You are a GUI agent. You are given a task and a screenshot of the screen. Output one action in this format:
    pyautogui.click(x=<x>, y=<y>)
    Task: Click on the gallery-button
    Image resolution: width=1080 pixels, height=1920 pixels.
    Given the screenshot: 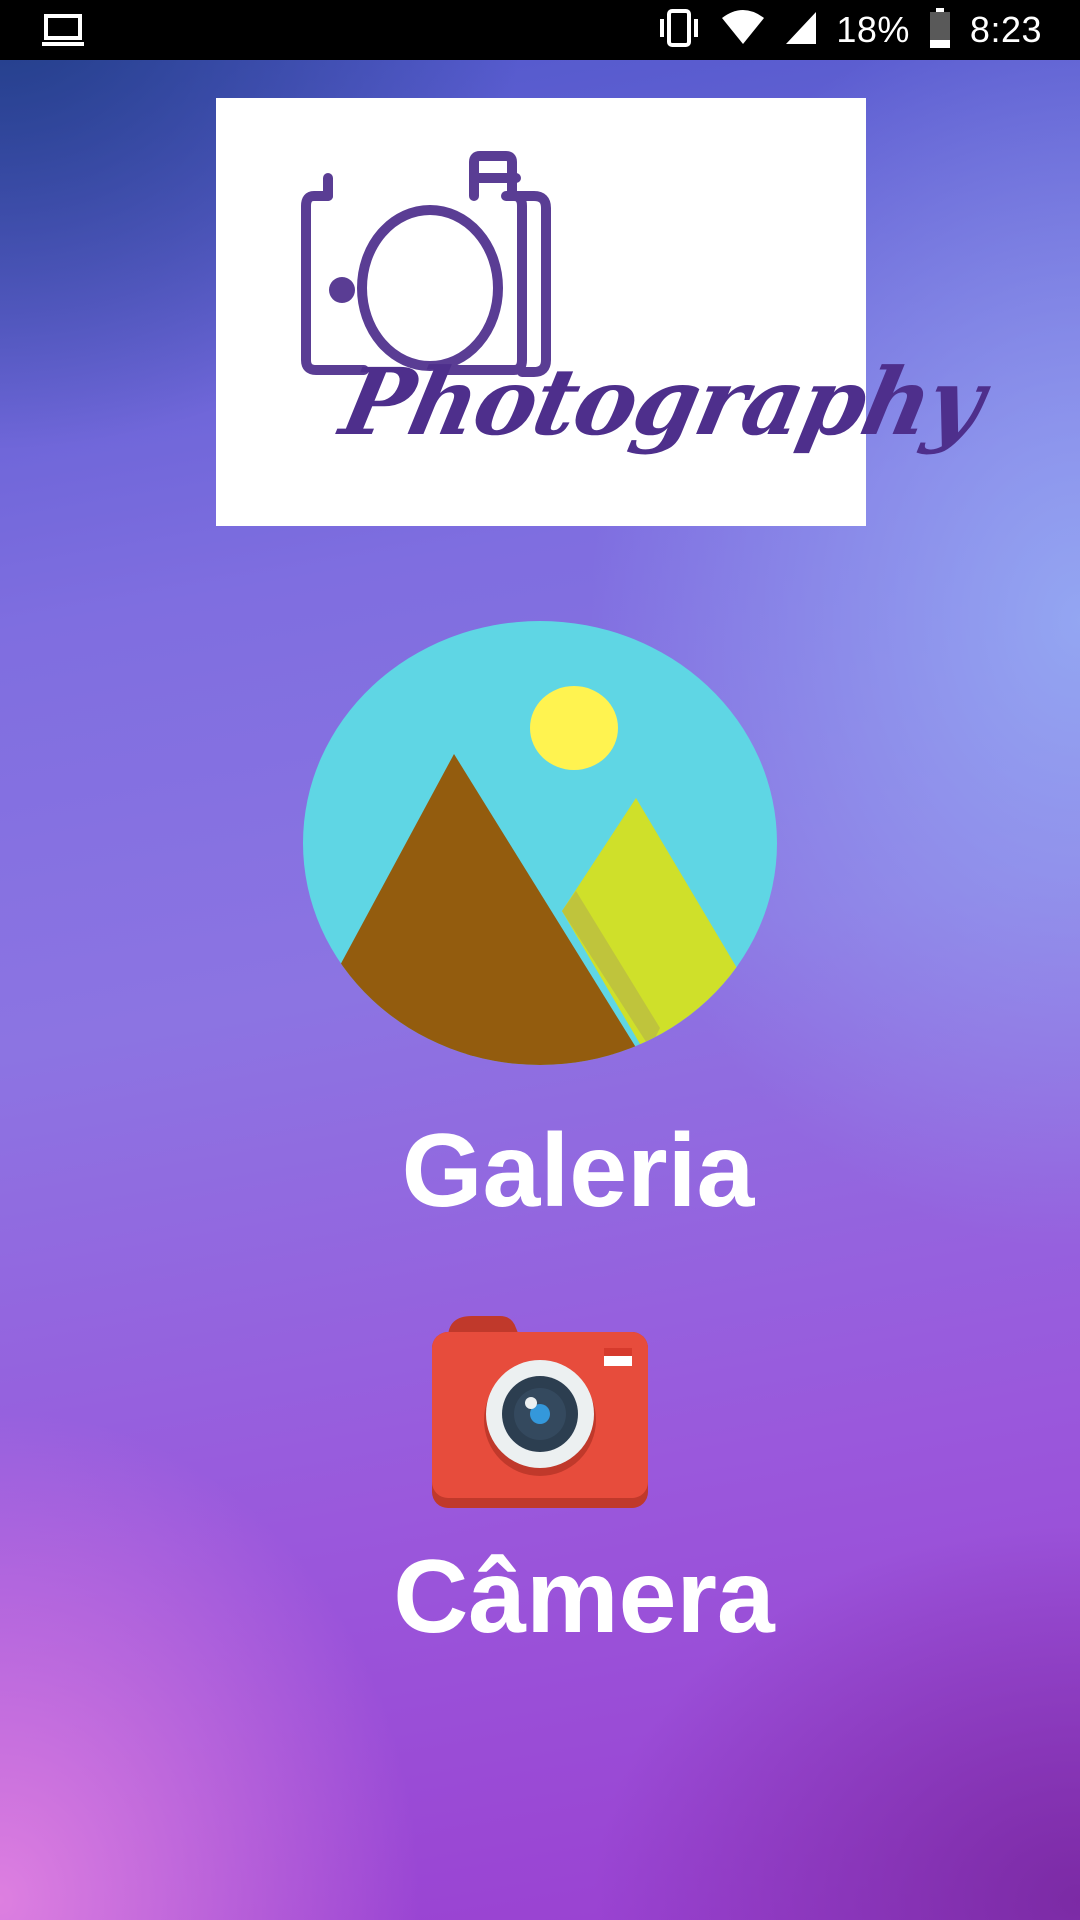 What is the action you would take?
    pyautogui.click(x=540, y=843)
    